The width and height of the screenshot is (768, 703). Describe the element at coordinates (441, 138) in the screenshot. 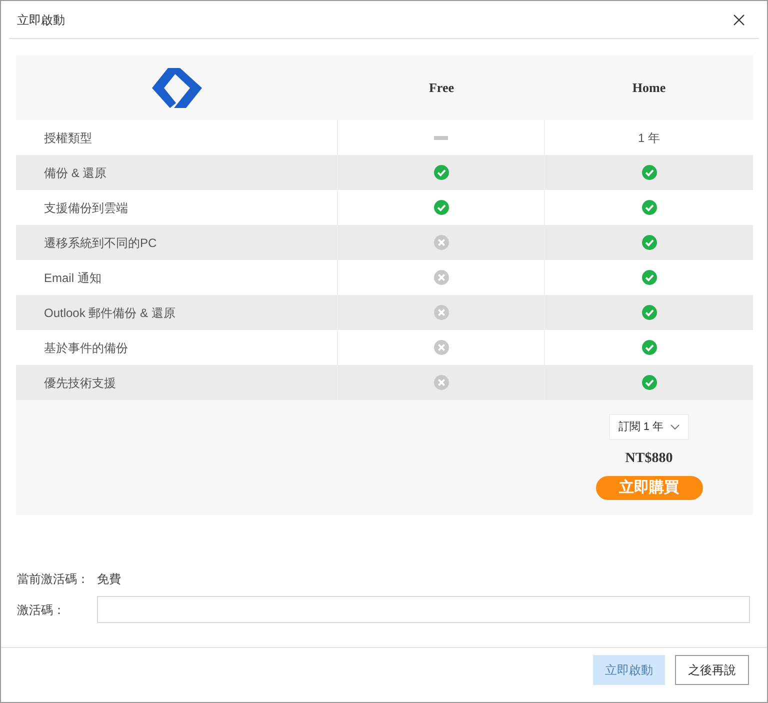

I see `dash-icon` at that location.